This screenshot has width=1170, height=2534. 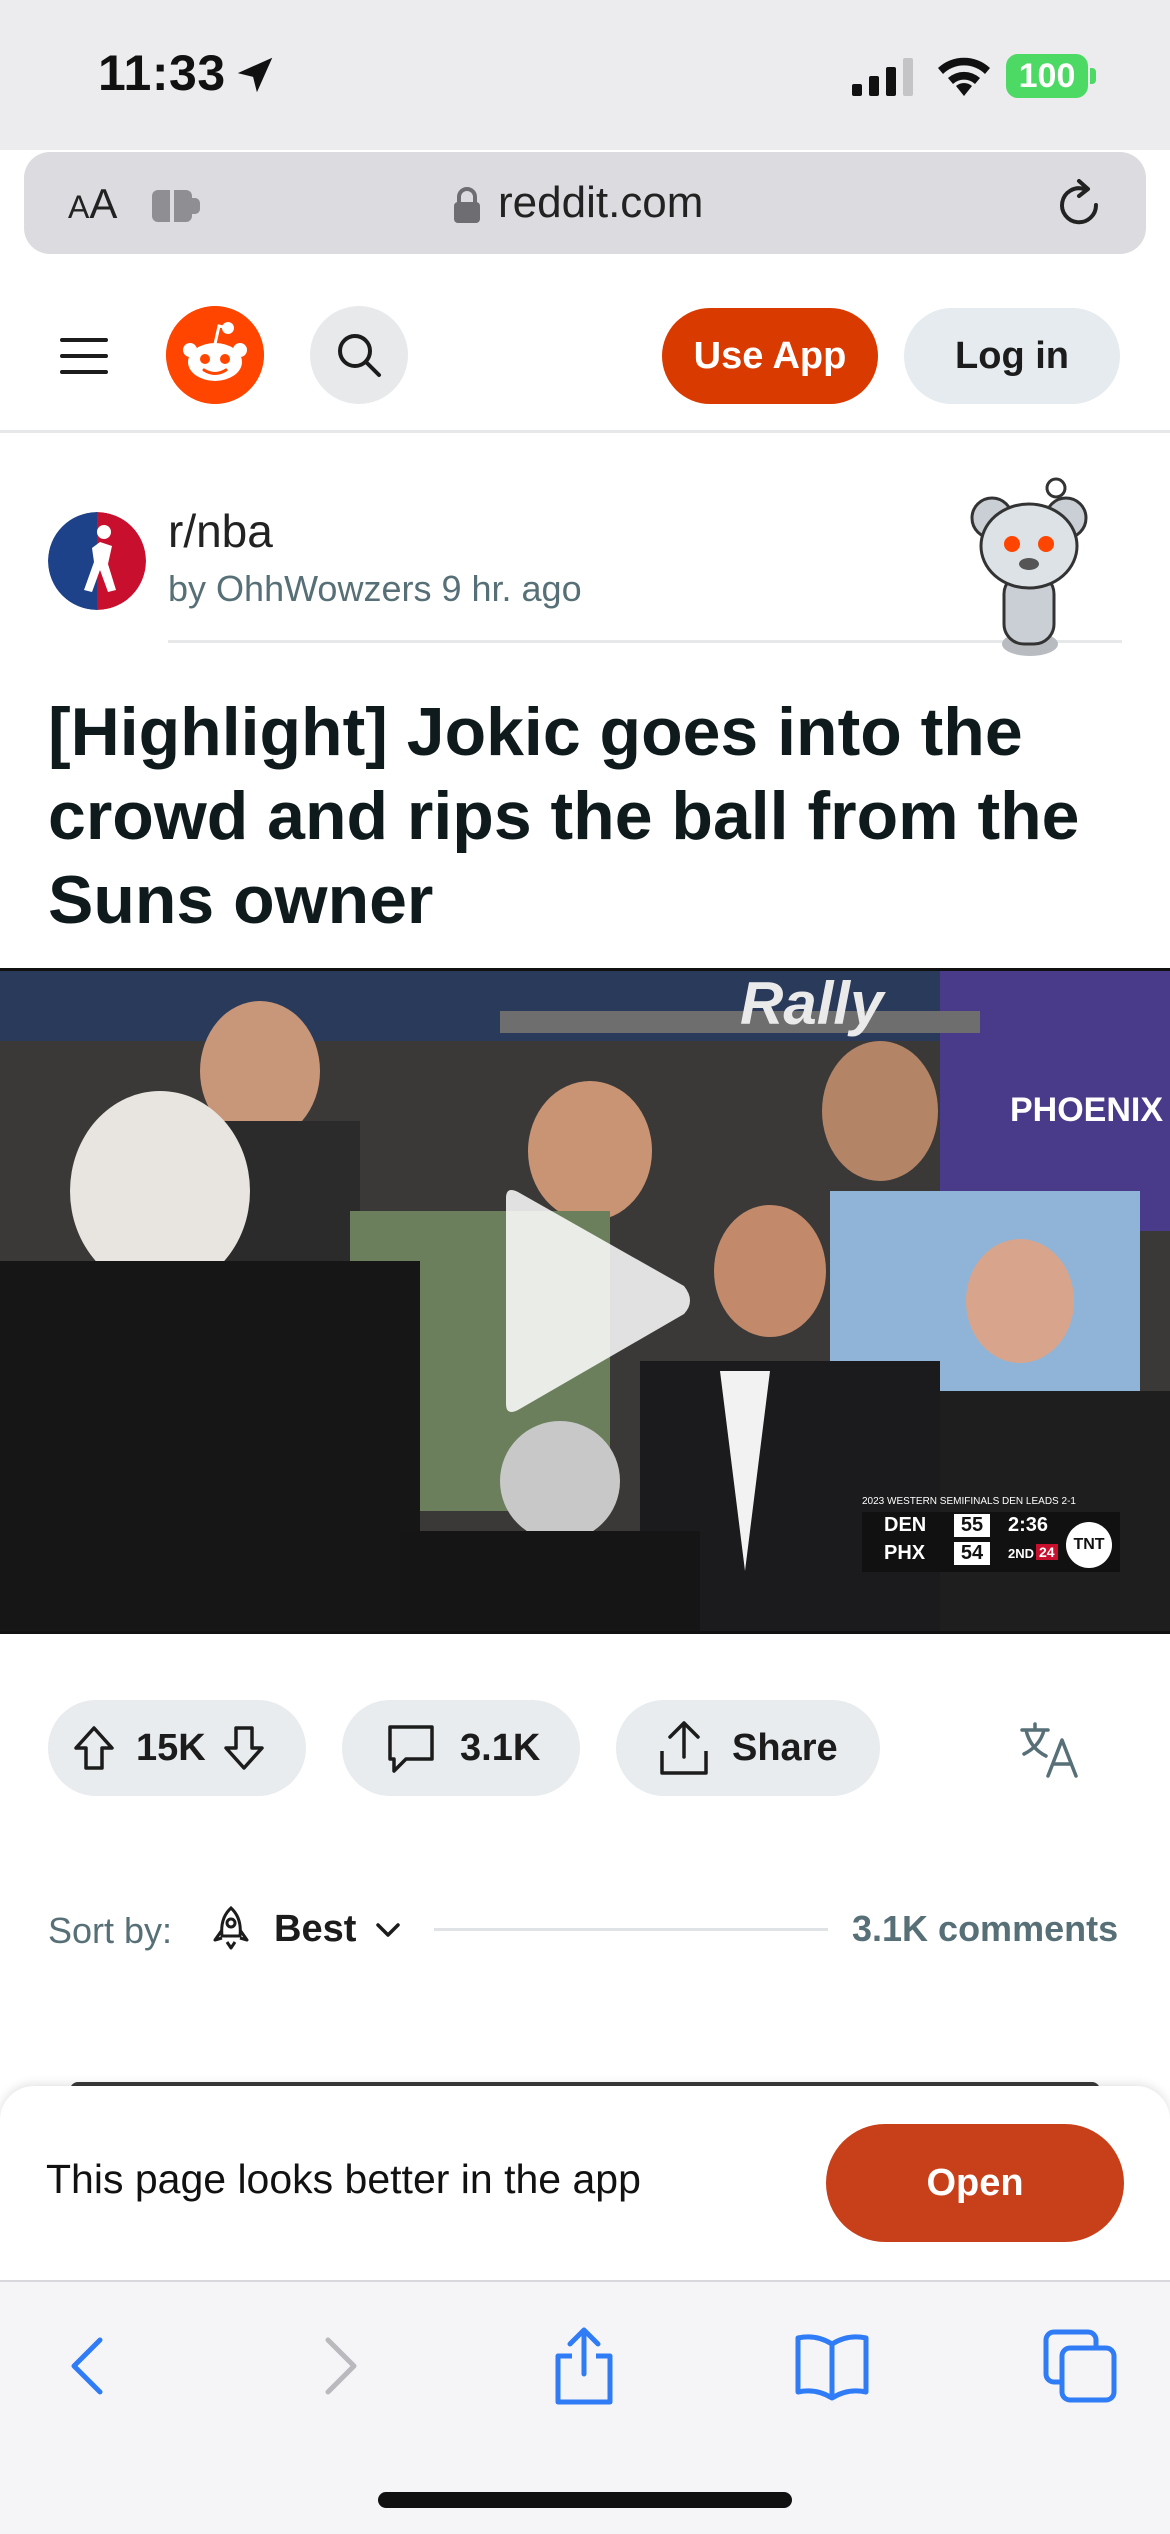 What do you see at coordinates (905, 1525) in the screenshot?
I see `scorebug-team1: DEN` at bounding box center [905, 1525].